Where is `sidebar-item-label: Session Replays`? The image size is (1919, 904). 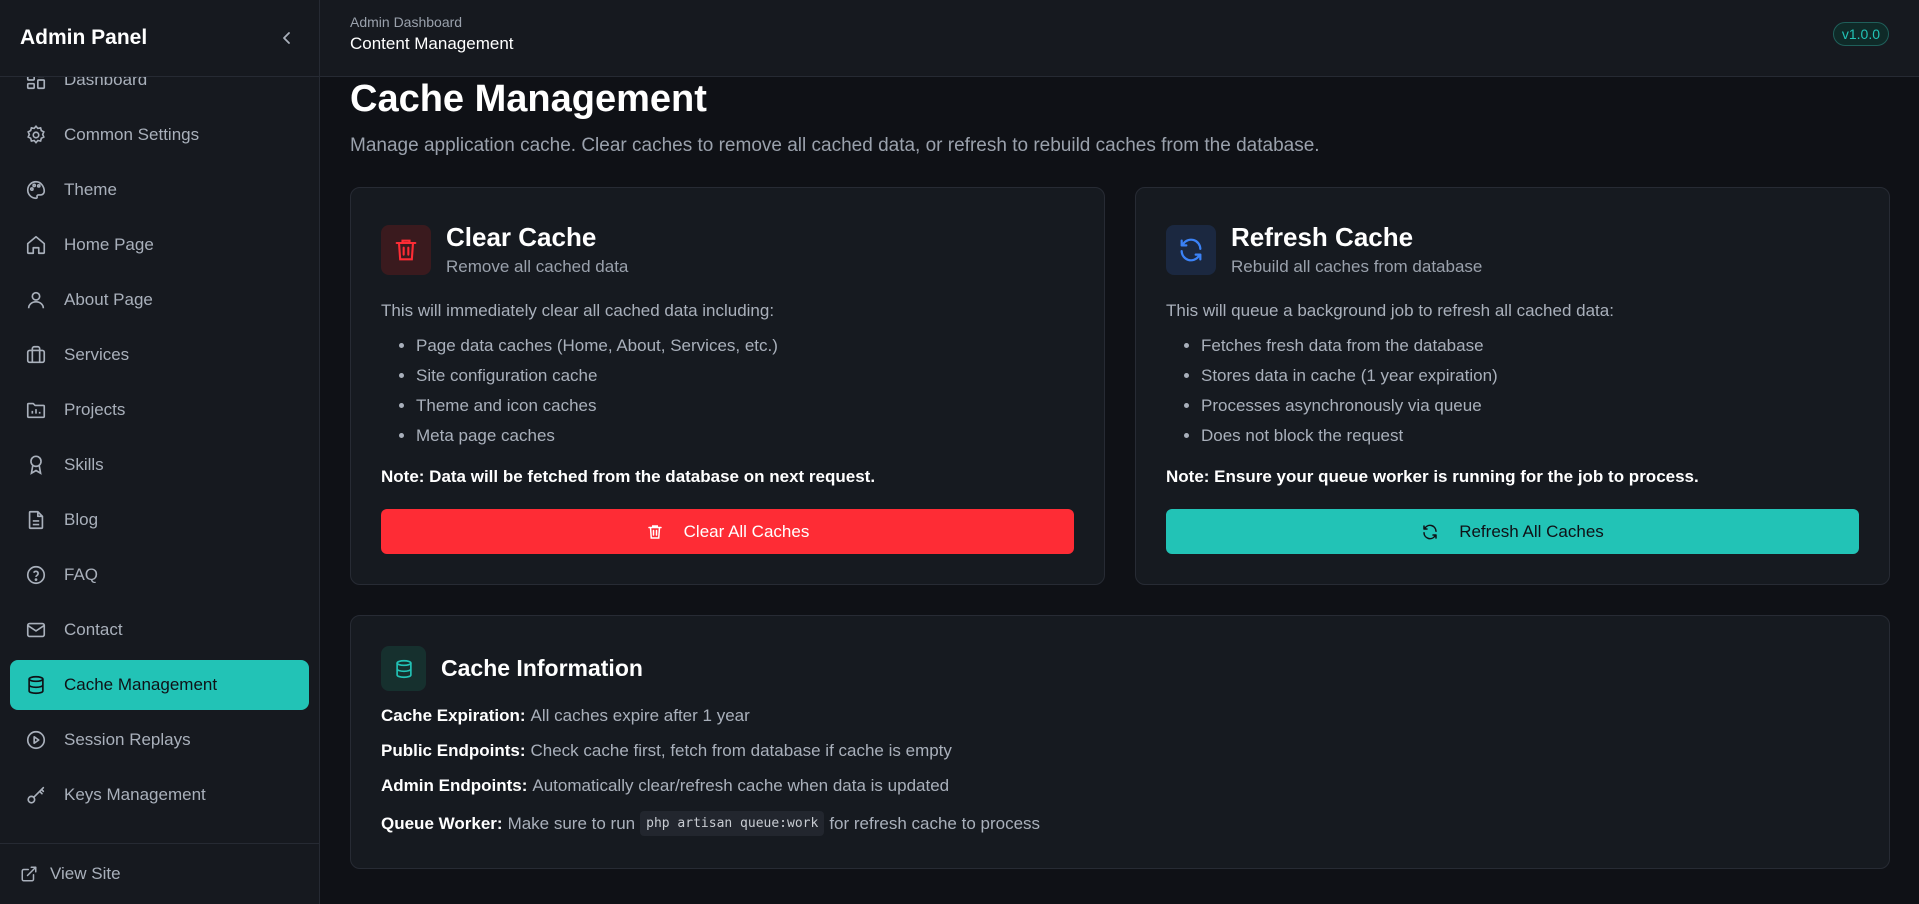
sidebar-item-label: Session Replays is located at coordinates (127, 739).